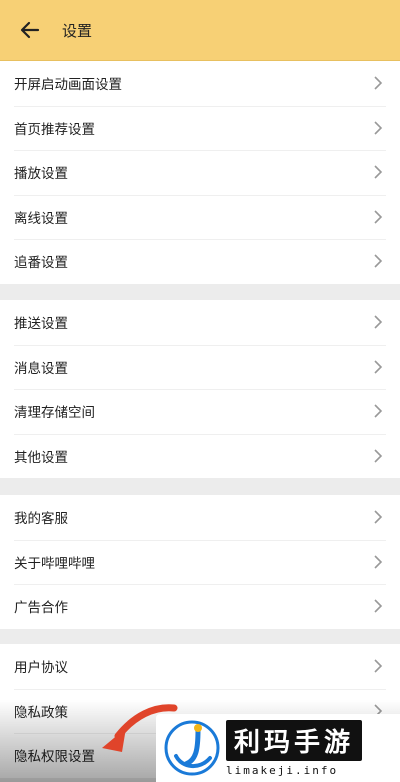 The width and height of the screenshot is (400, 782). What do you see at coordinates (200, 456) in the screenshot?
I see `settings-item-other: 其他设置` at bounding box center [200, 456].